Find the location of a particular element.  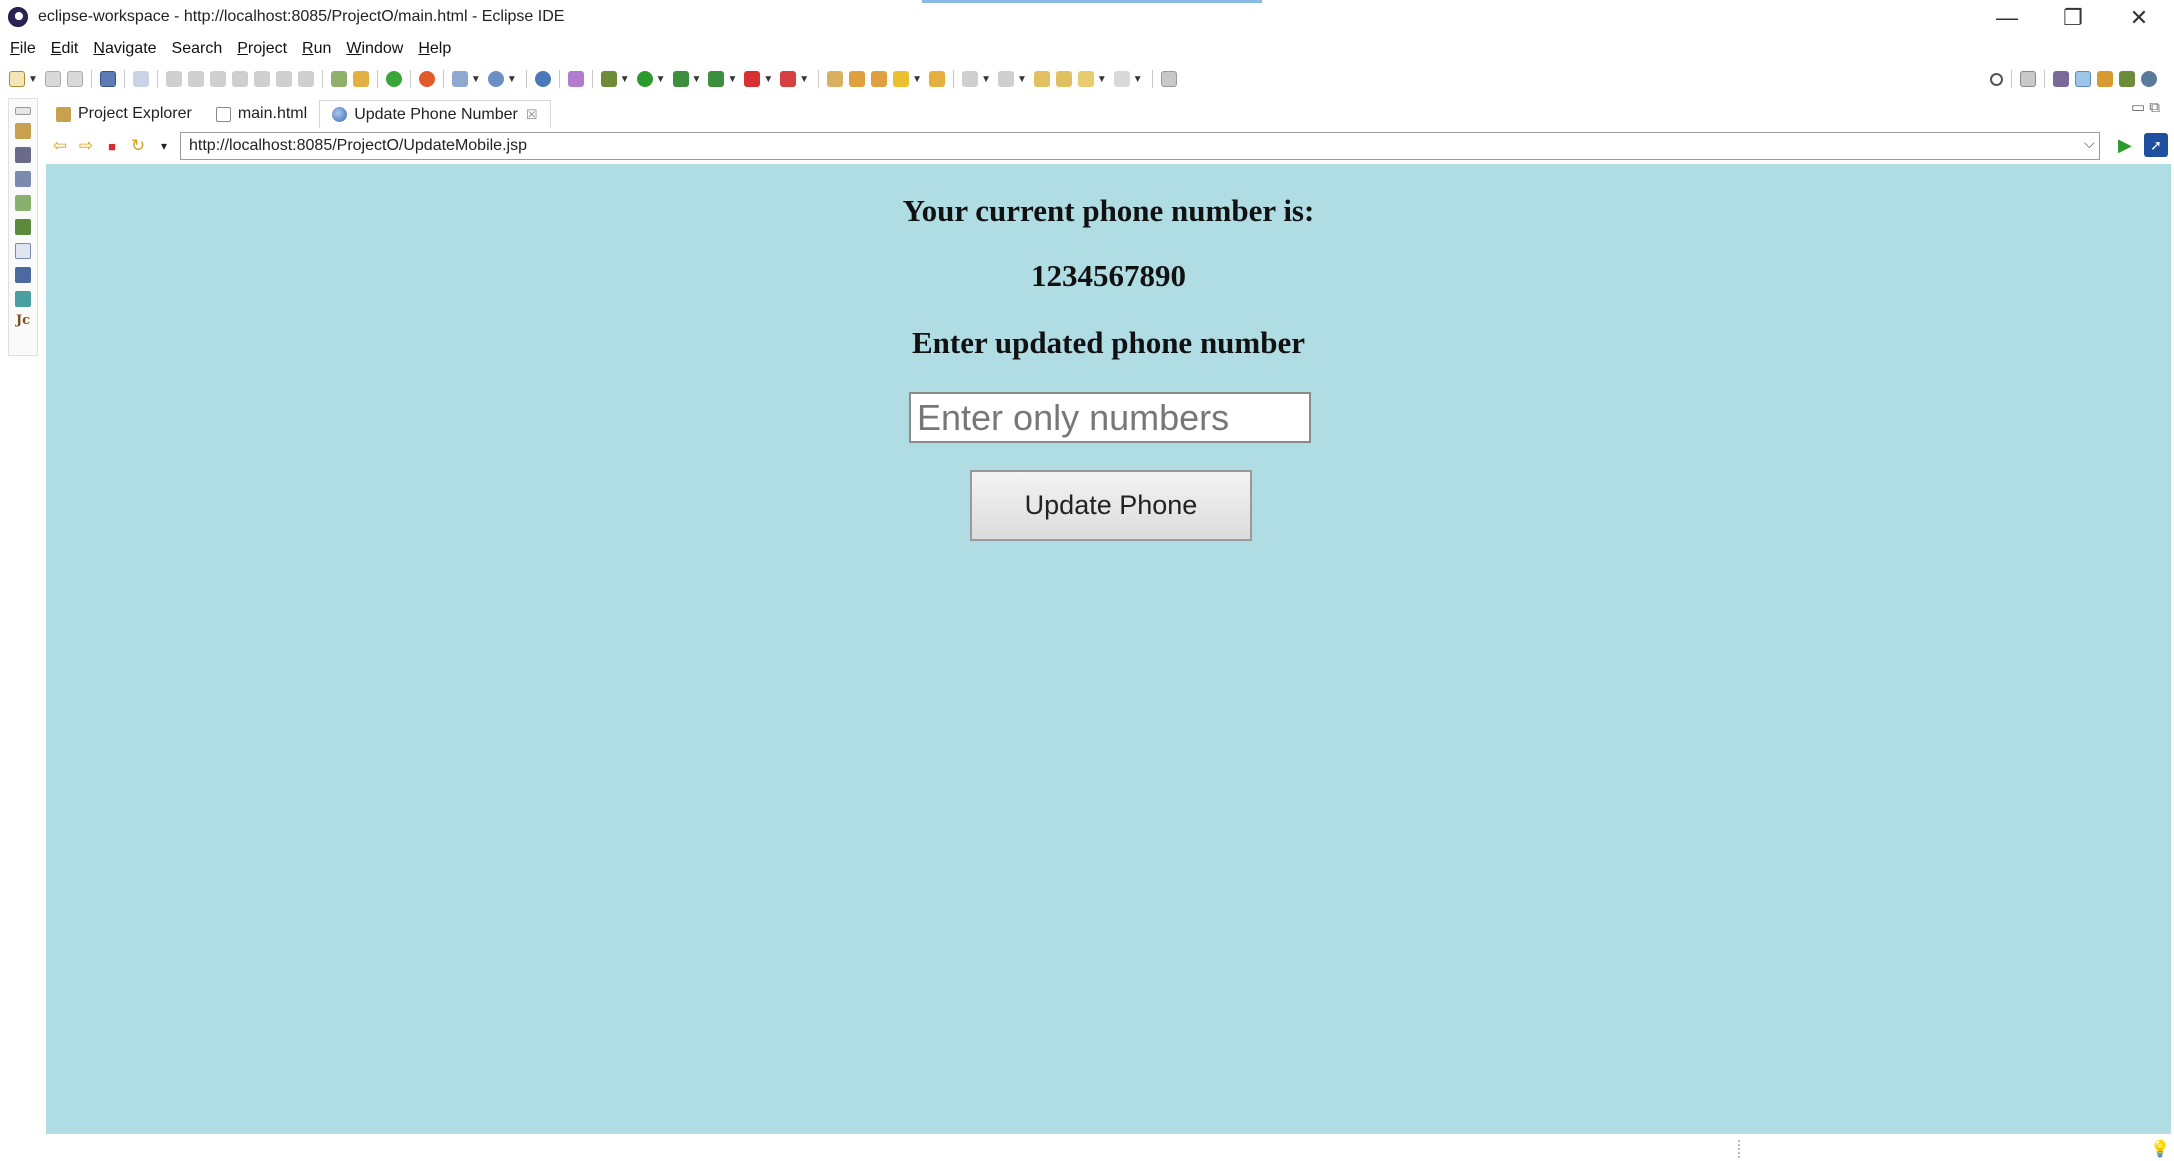

server-start-icon is located at coordinates (393, 79).